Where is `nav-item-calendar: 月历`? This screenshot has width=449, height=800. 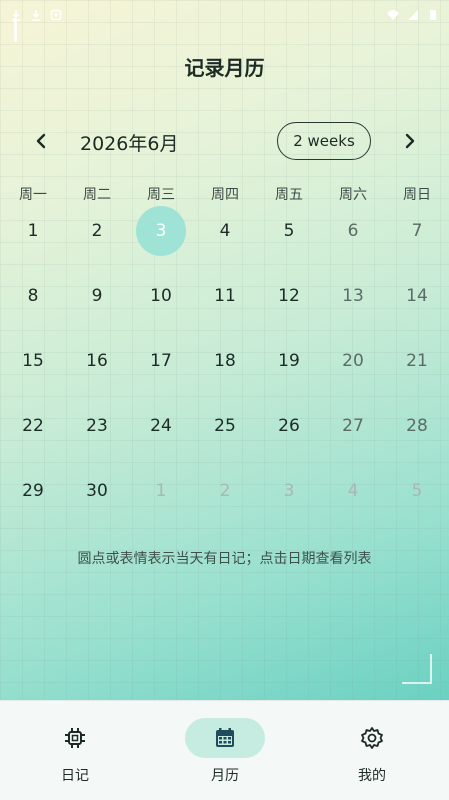 nav-item-calendar: 月历 is located at coordinates (225, 750).